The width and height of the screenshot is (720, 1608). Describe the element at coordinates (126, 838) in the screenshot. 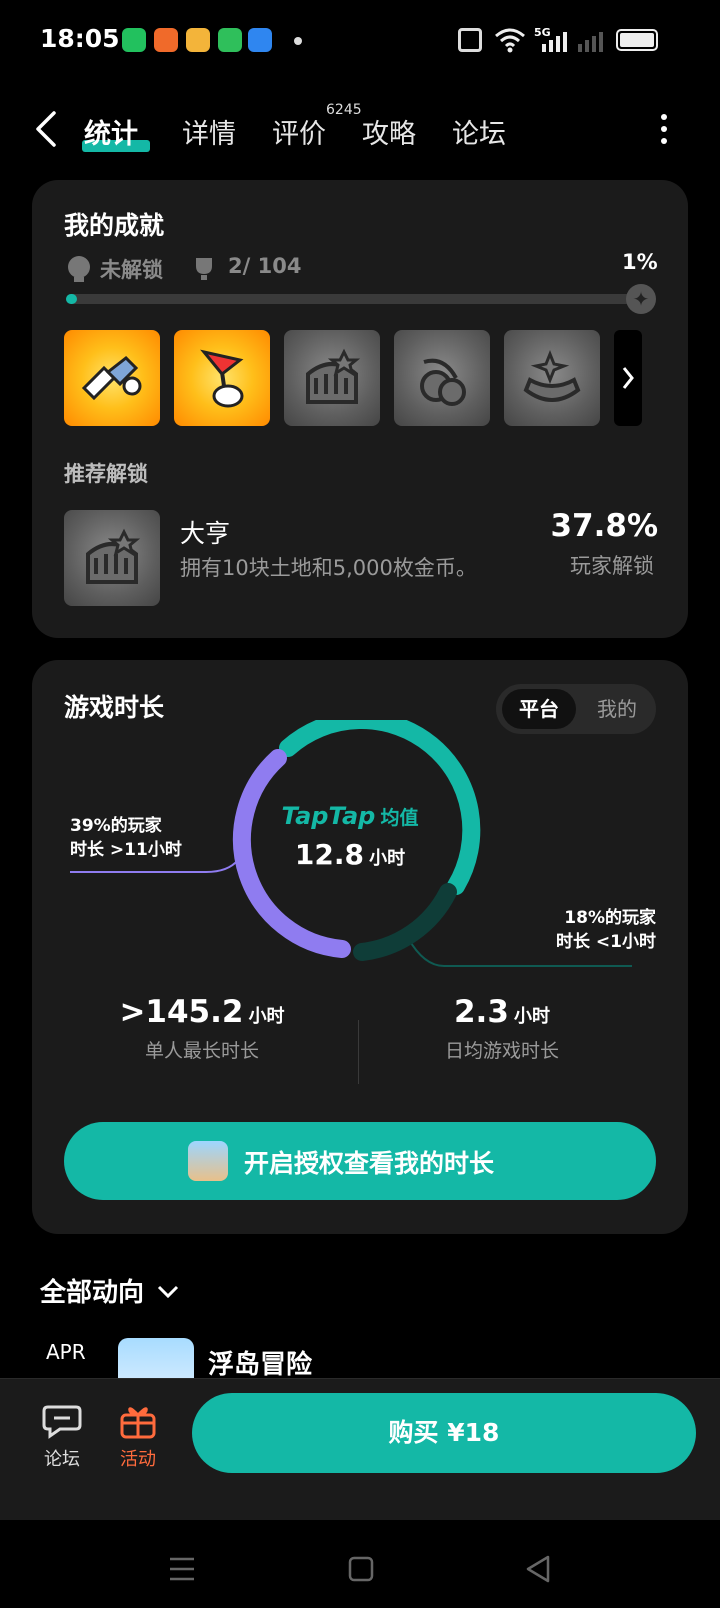

I see `left-note: 39%的玩家 时长 >11小时` at that location.